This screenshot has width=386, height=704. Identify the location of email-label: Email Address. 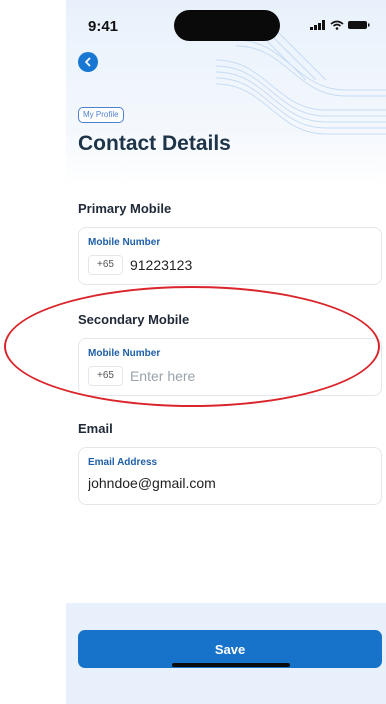
(123, 462).